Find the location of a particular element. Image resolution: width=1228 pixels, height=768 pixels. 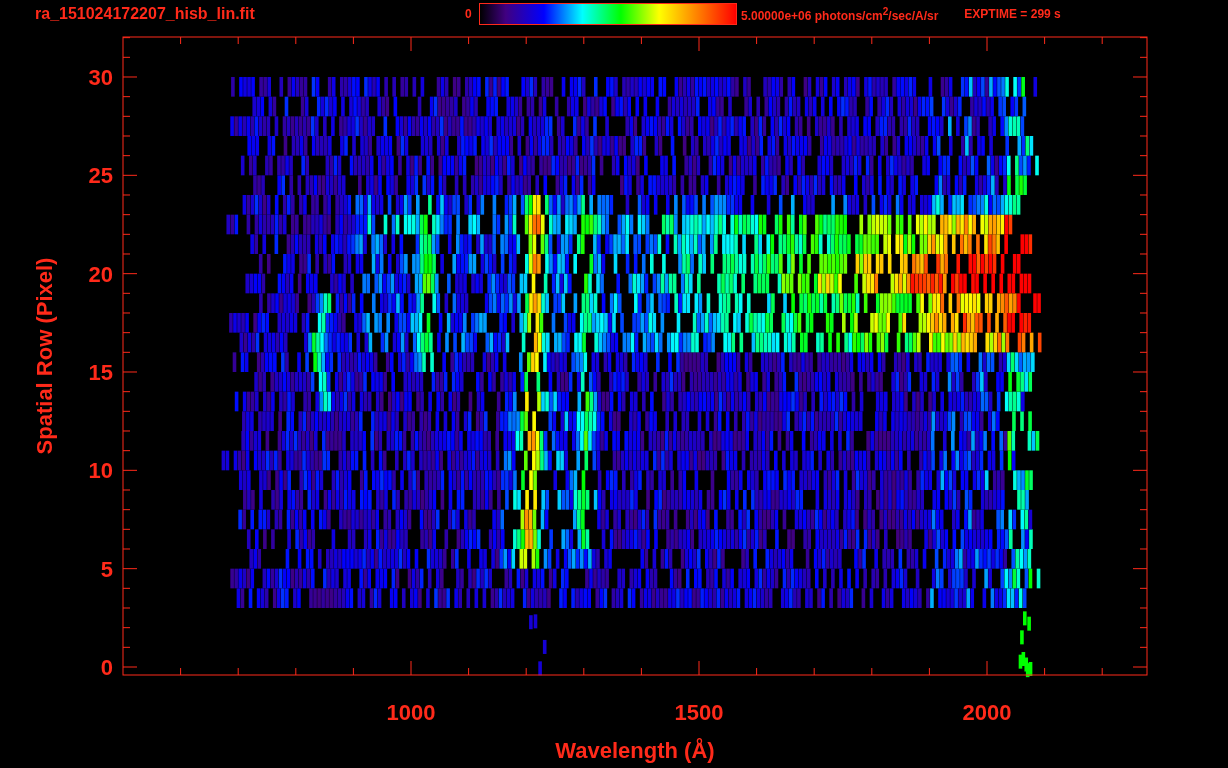

y-tick-label: 10 is located at coordinates (100, 471).